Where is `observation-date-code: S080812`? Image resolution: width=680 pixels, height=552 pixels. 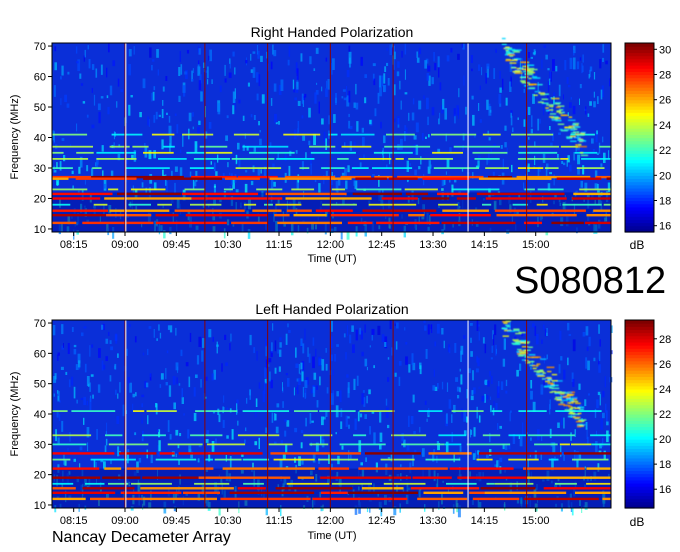
observation-date-code: S080812 is located at coordinates (590, 281).